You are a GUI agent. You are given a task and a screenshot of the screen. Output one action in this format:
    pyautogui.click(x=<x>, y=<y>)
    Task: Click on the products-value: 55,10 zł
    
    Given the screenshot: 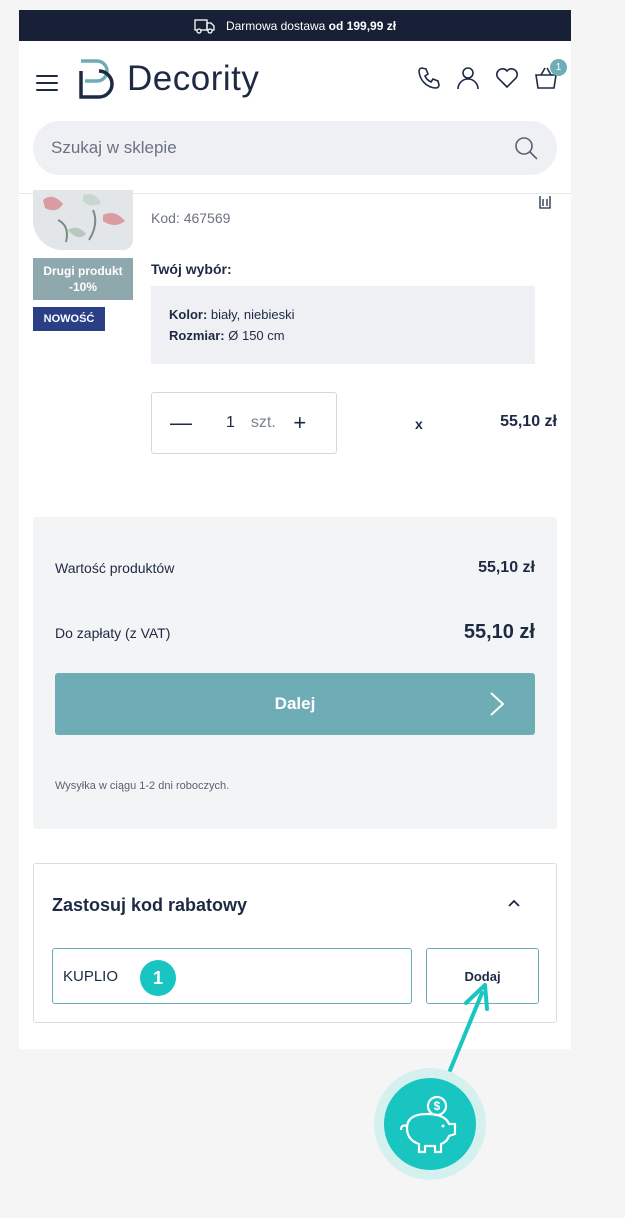 What is the action you would take?
    pyautogui.click(x=506, y=567)
    